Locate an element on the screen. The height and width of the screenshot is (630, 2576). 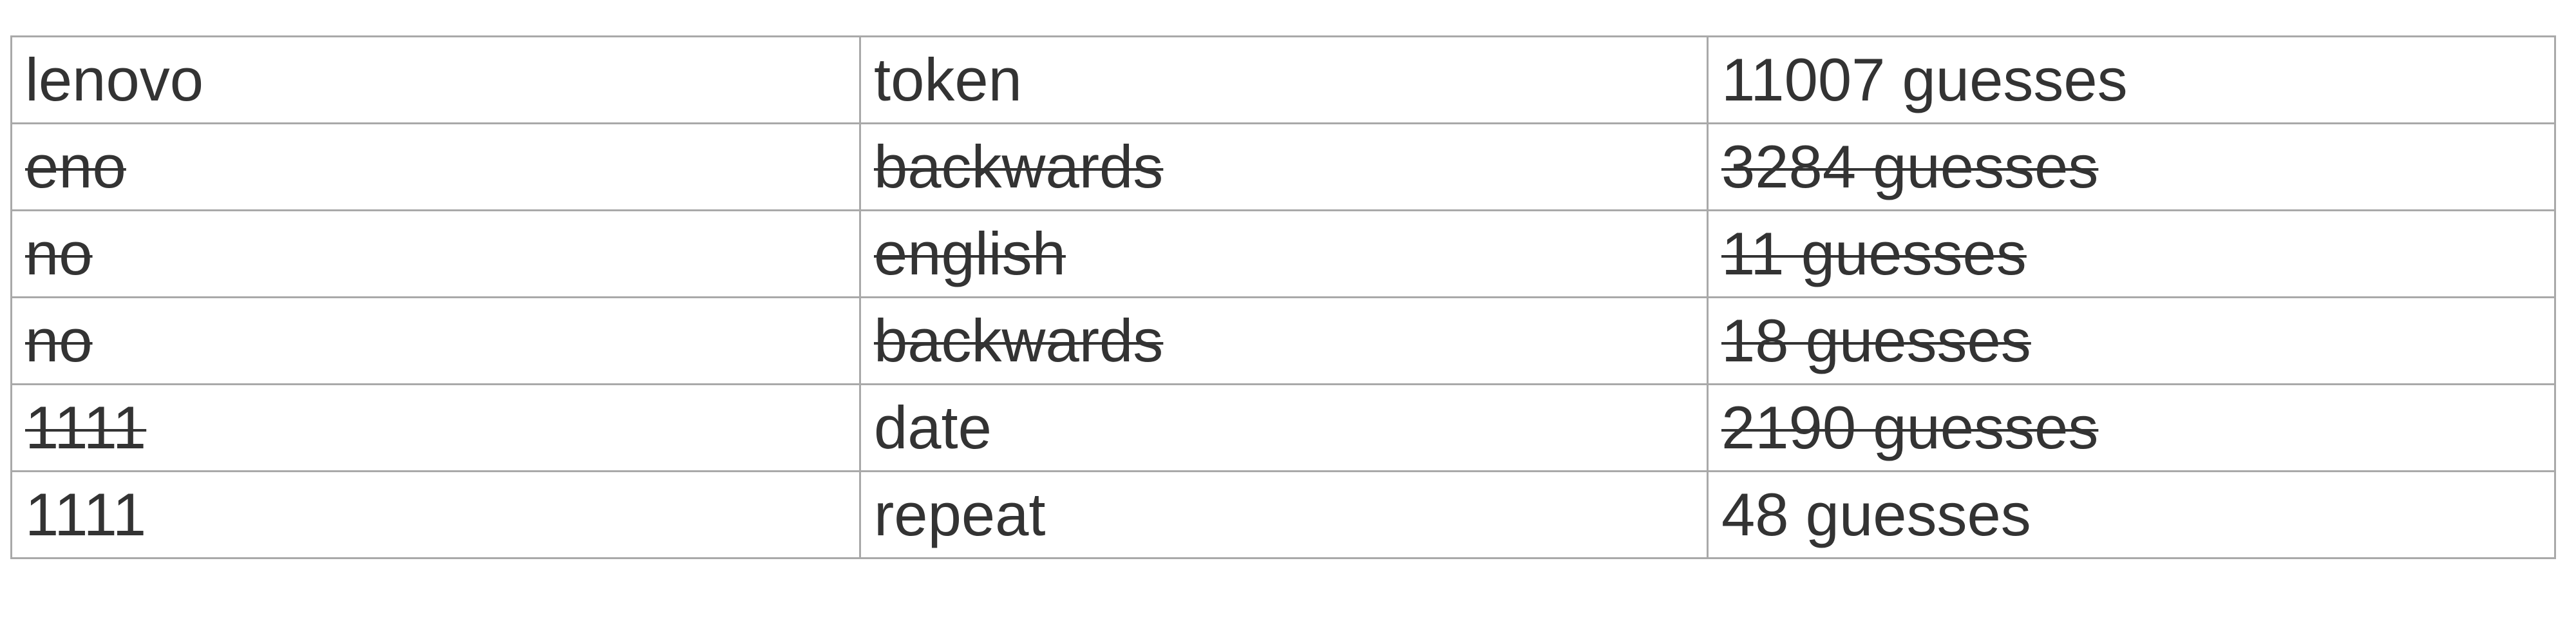
guesses-cell: 48 guesses is located at coordinates (2132, 514).